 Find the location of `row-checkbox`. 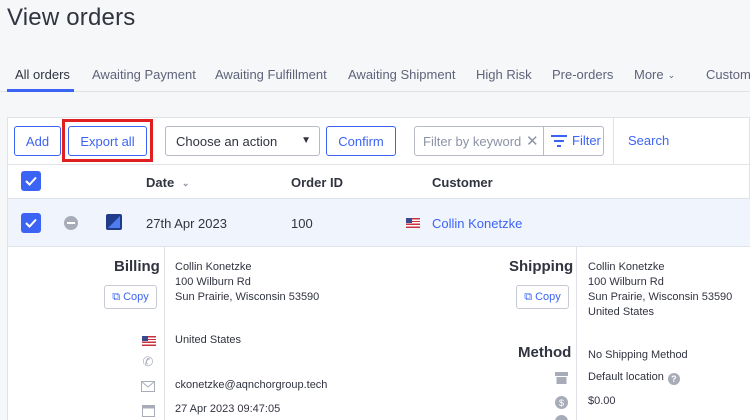

row-checkbox is located at coordinates (31, 223).